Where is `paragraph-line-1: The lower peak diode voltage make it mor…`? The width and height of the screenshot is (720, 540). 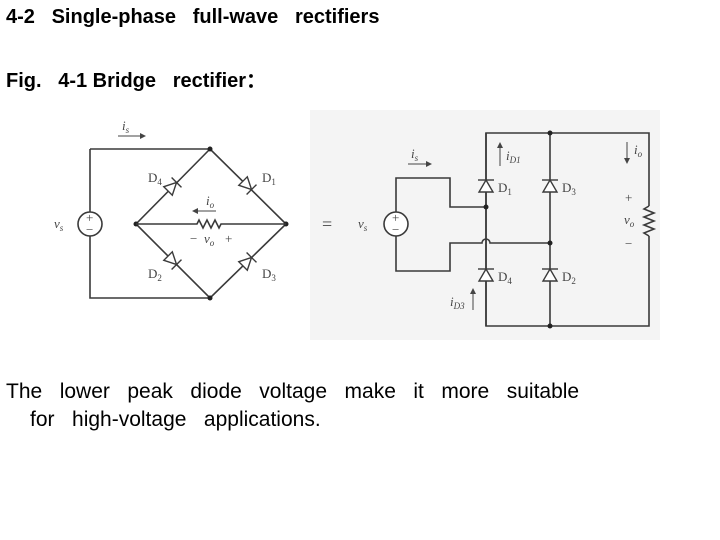
paragraph-line-1: The lower peak diode voltage make it mor… is located at coordinates (293, 391).